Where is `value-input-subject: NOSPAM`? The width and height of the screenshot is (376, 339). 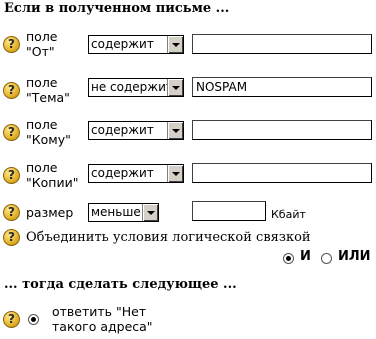 value-input-subject: NOSPAM is located at coordinates (282, 87).